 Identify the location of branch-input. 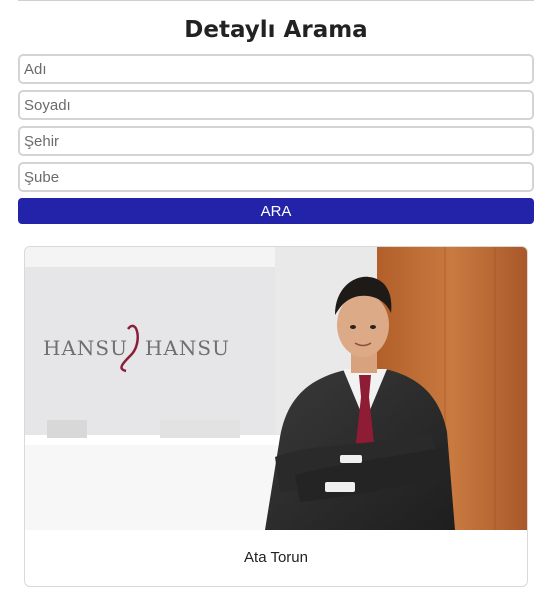
(276, 177).